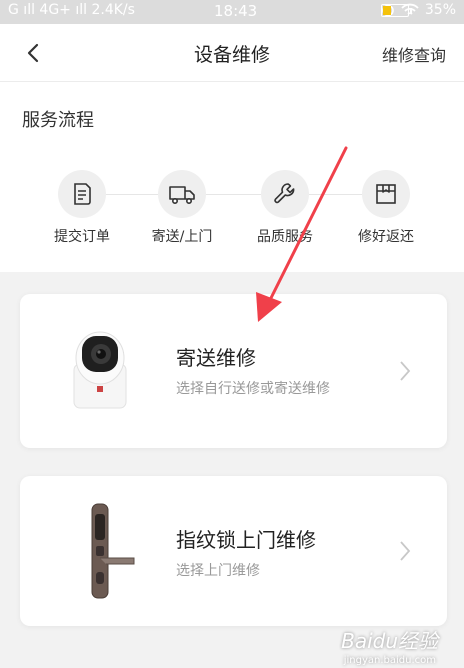 The width and height of the screenshot is (464, 668). I want to click on status-bar: G ıll 4G+ ıll 2.4K/s 18:43 35%, so click(232, 12).